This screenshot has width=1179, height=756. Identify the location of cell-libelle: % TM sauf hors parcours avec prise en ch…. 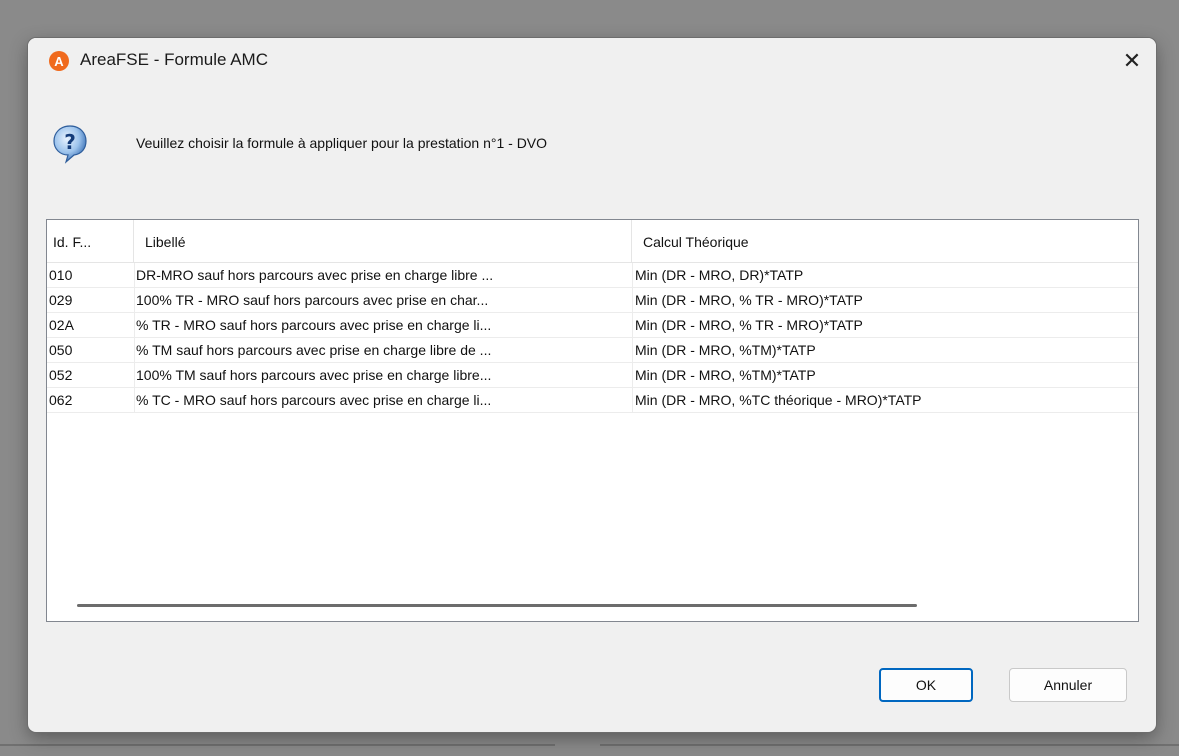
(314, 350).